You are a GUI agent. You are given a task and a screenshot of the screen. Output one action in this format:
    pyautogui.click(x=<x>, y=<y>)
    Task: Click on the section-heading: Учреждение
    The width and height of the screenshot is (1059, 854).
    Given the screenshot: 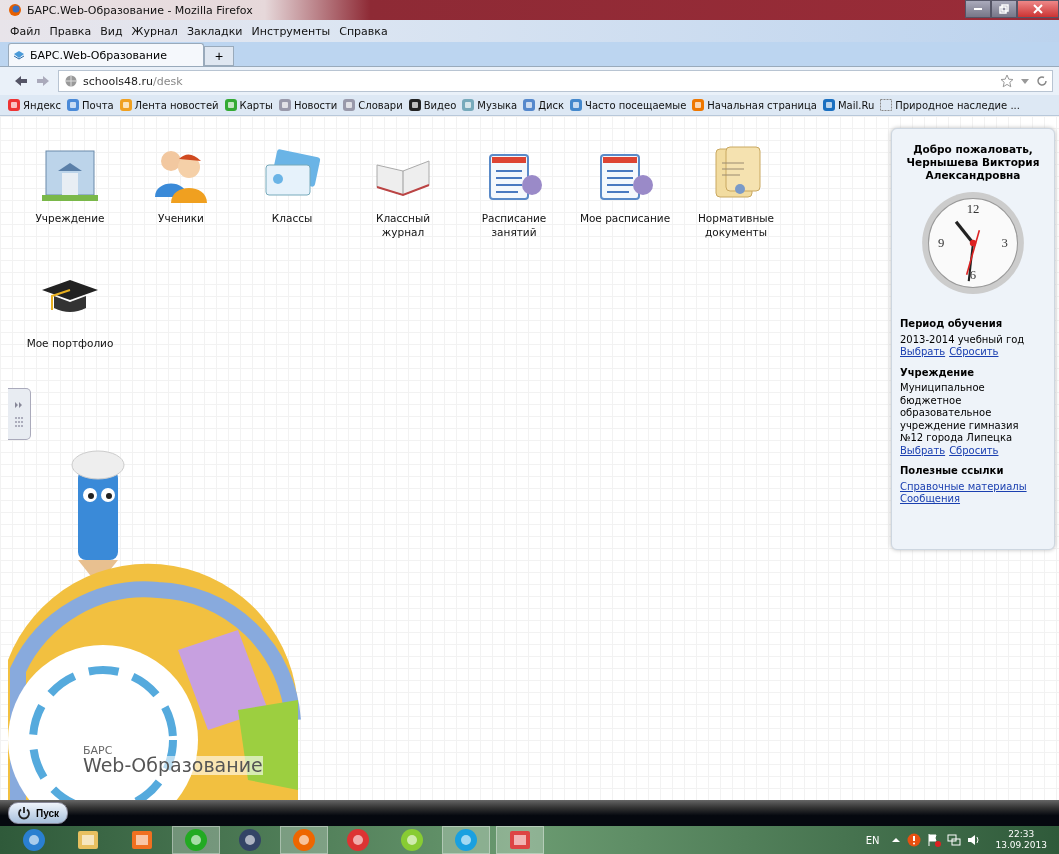 What is the action you would take?
    pyautogui.click(x=938, y=372)
    